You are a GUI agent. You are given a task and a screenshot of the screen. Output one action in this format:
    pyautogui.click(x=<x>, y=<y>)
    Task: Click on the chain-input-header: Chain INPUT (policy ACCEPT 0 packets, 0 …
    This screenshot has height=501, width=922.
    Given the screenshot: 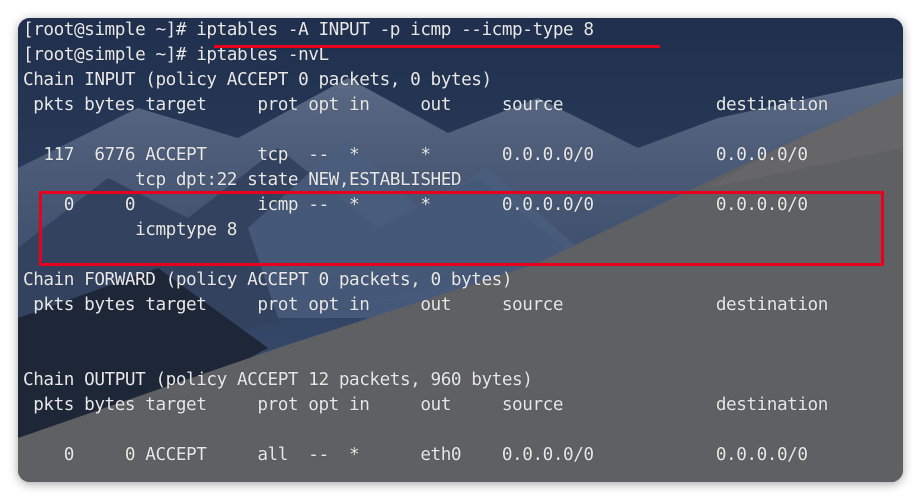 What is the action you would take?
    pyautogui.click(x=257, y=80)
    